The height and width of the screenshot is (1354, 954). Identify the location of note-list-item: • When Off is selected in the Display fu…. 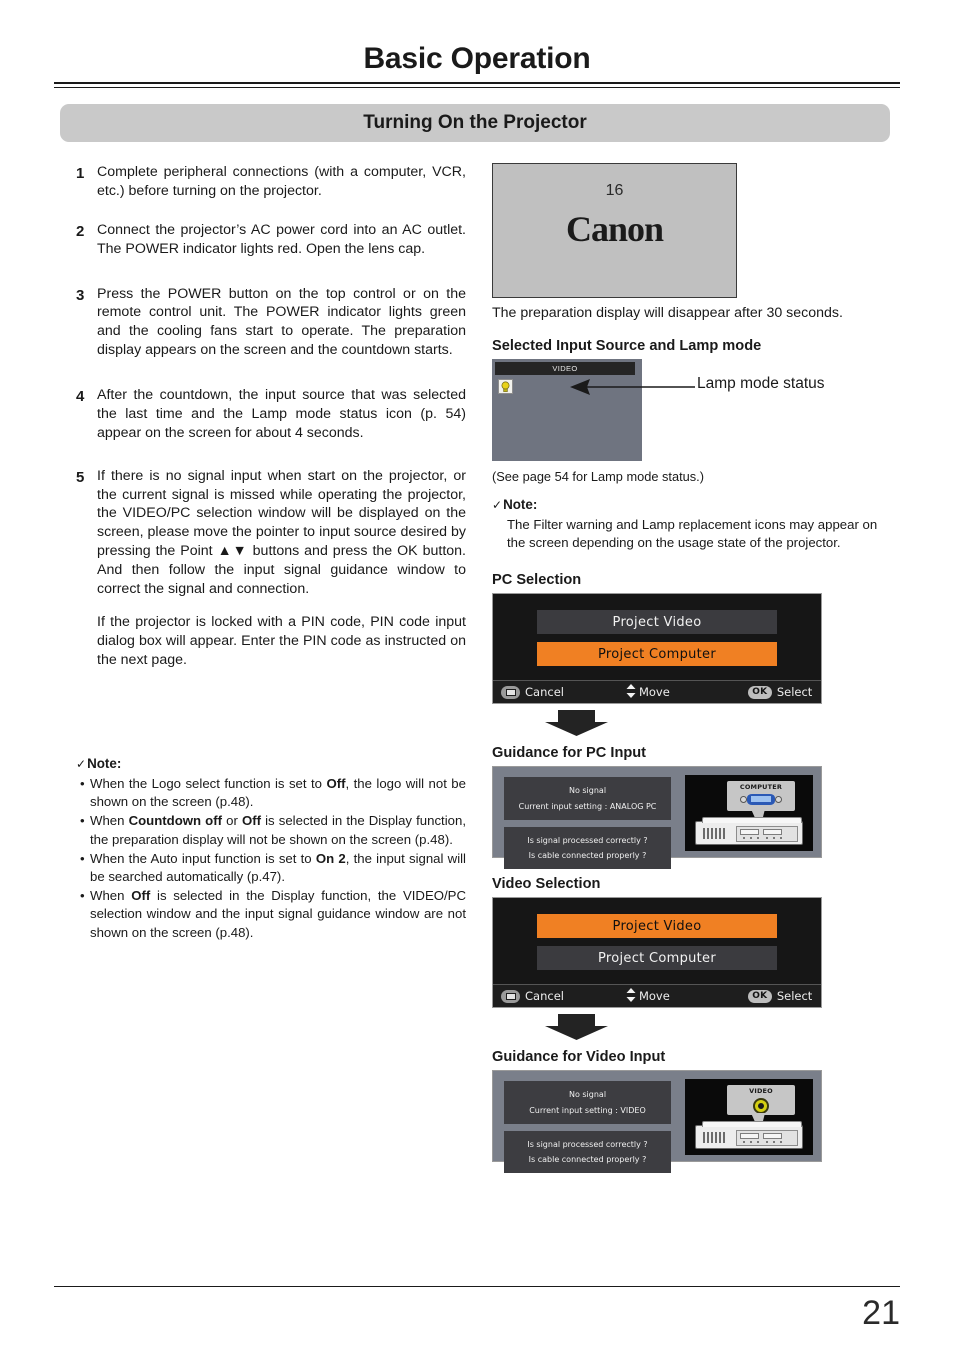
(271, 914).